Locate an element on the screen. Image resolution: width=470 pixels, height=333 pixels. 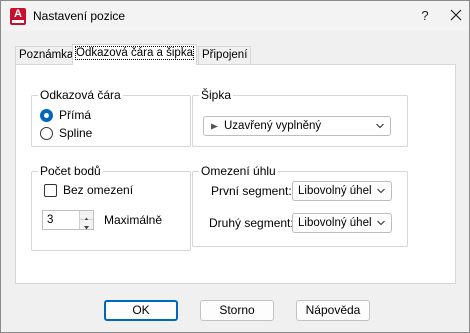
second-segment-dropdown: Libovolný úhel is located at coordinates (342, 223).